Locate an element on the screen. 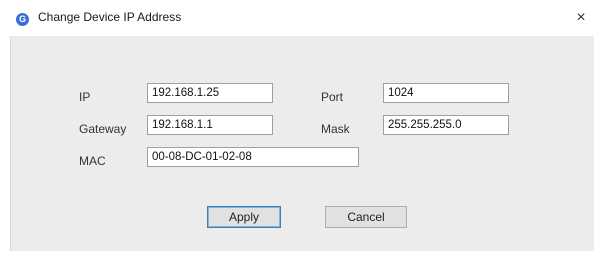 Image resolution: width=597 pixels, height=259 pixels. app-icon: G is located at coordinates (22, 19).